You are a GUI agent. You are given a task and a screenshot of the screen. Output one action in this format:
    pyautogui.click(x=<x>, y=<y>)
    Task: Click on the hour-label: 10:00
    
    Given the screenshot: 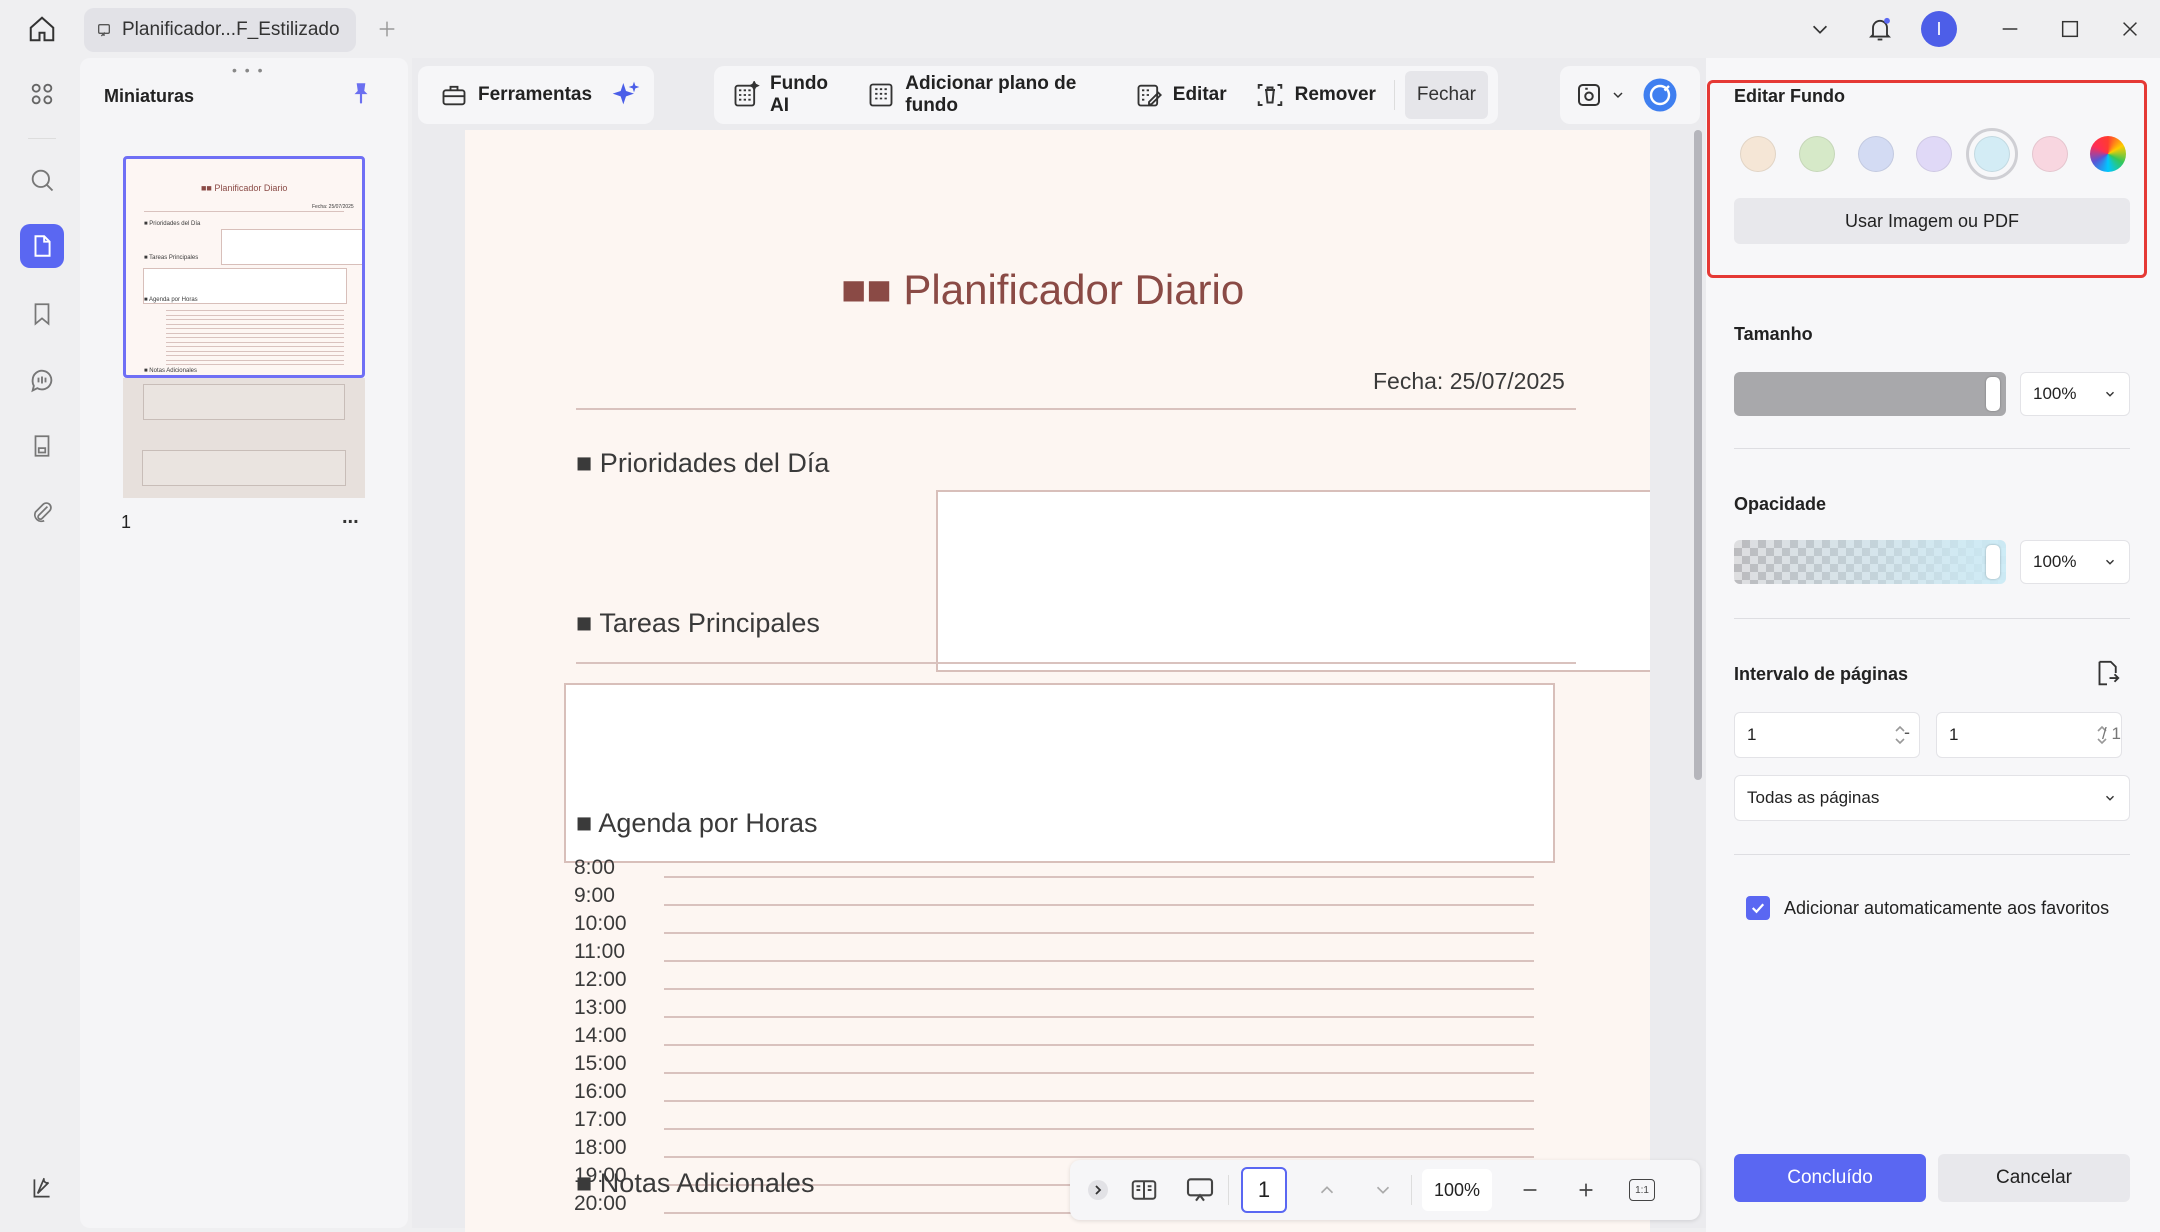 What is the action you would take?
    pyautogui.click(x=600, y=923)
    